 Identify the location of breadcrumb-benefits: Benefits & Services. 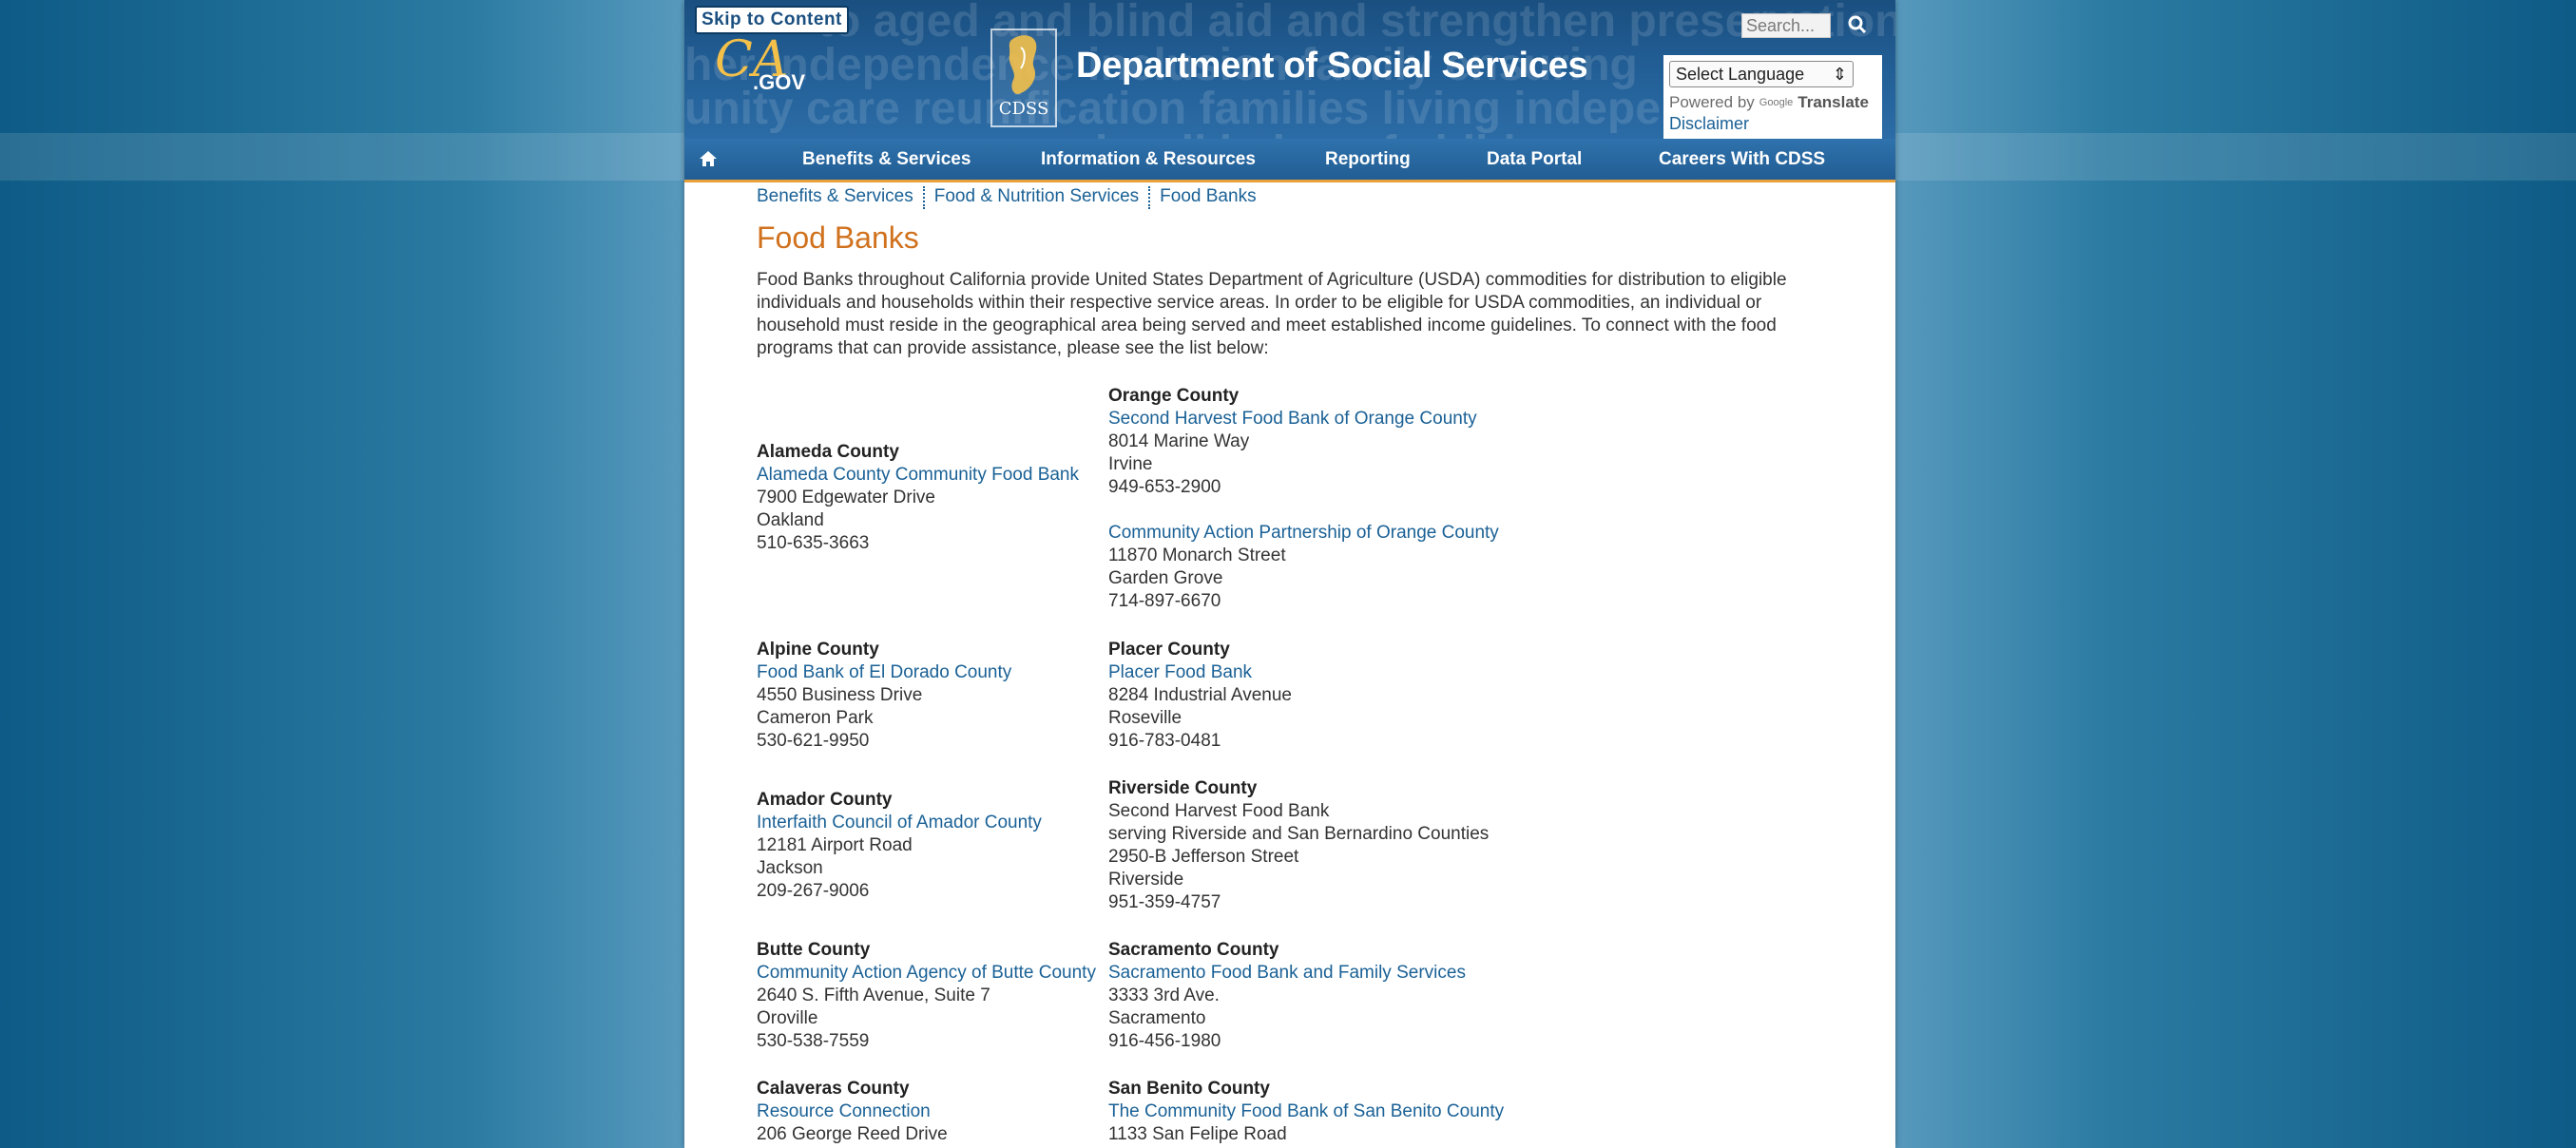
(835, 197).